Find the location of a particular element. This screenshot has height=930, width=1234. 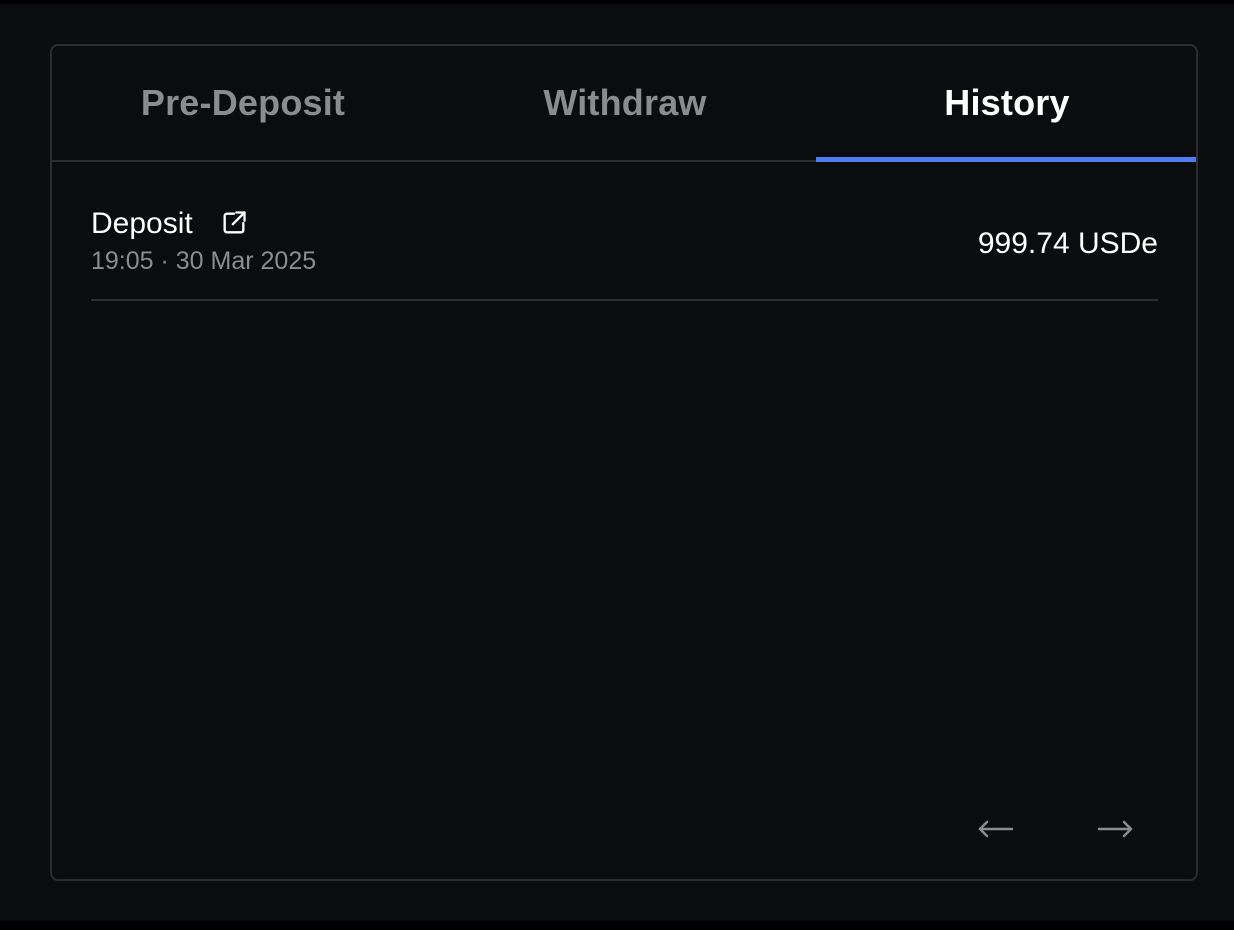

history-row: Deposit 19:05 · 30 Mar 2025 999.74 USDe is located at coordinates (624, 251).